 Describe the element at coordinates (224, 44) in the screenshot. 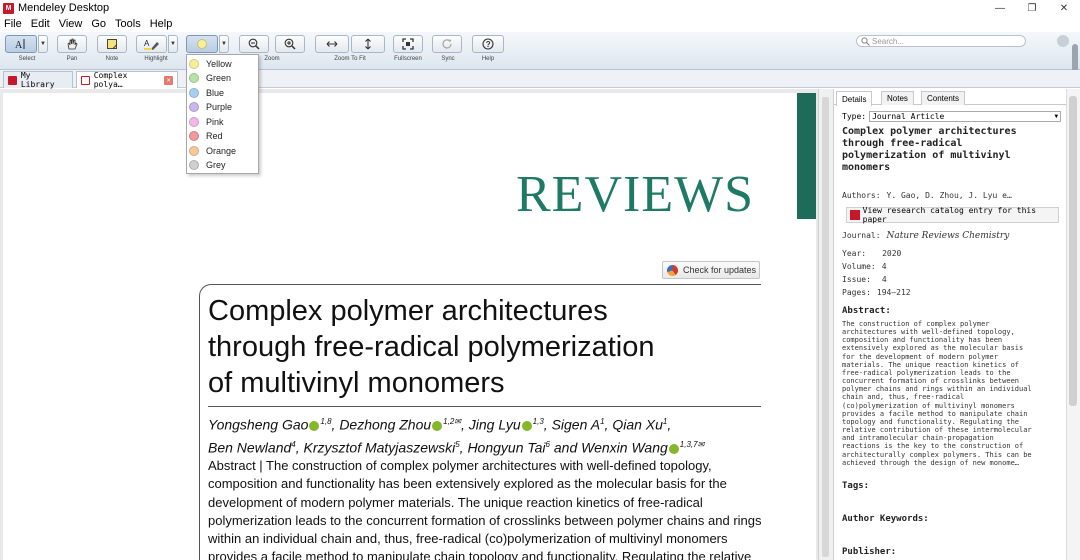

I see `highlight-color-dropdown: ▼` at that location.